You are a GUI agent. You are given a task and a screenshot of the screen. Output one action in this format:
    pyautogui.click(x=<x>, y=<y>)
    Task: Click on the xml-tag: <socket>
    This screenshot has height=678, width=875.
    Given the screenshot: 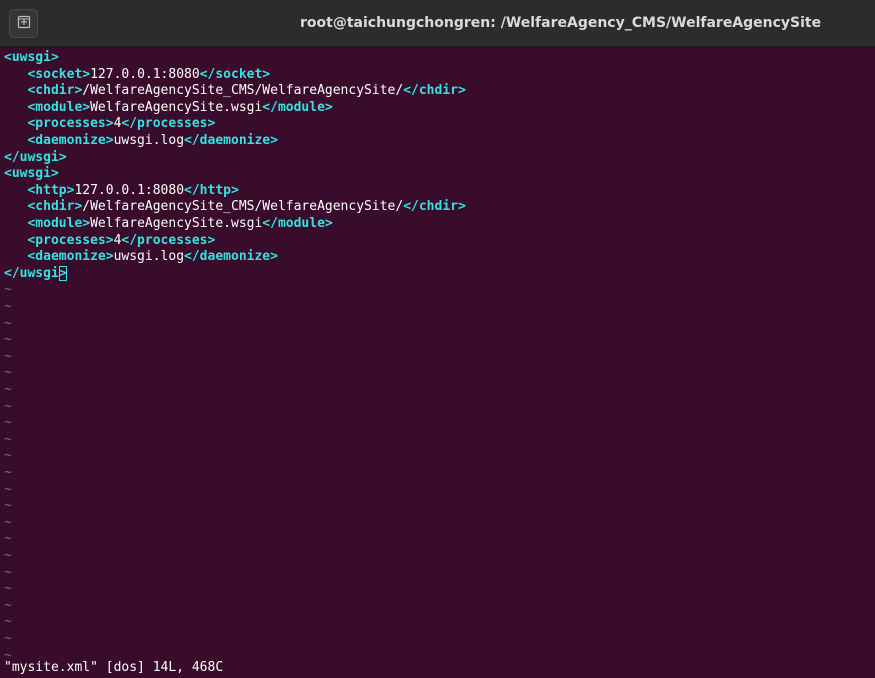 What is the action you would take?
    pyautogui.click(x=59, y=74)
    